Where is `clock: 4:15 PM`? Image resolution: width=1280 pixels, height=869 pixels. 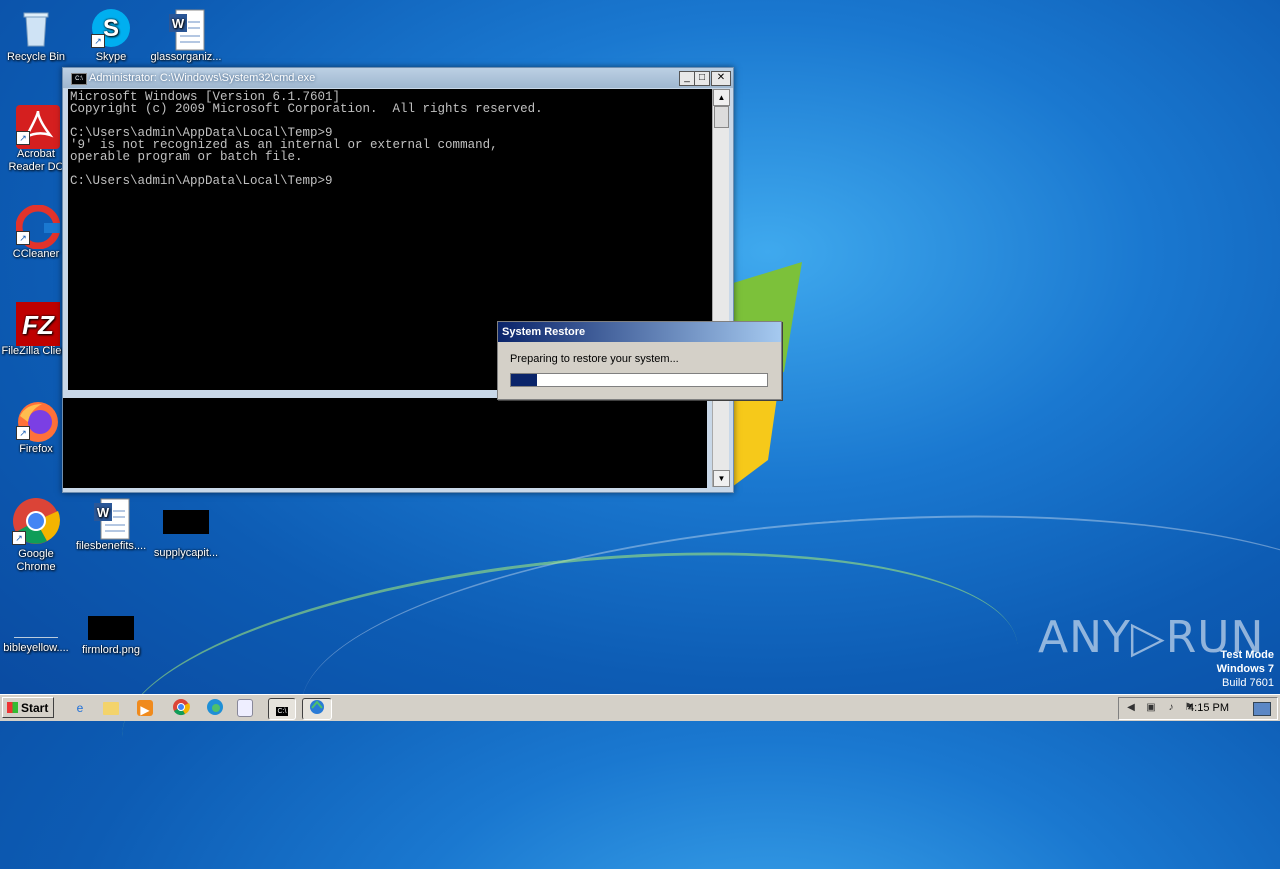 clock: 4:15 PM is located at coordinates (1208, 708).